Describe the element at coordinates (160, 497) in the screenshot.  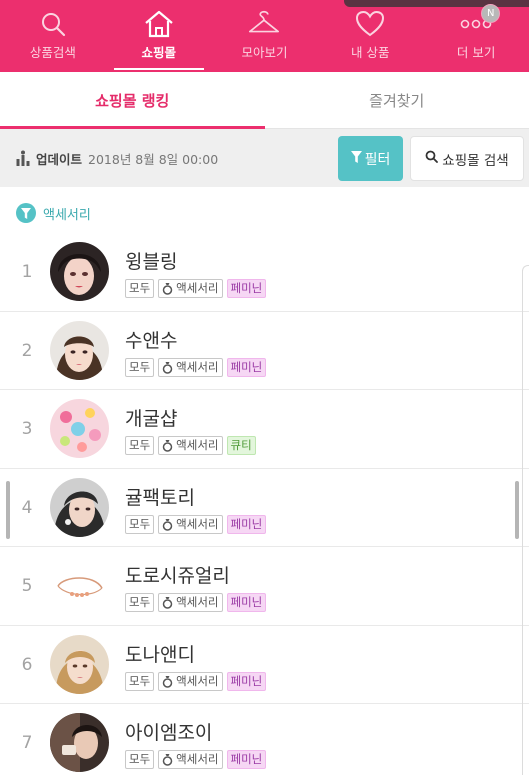
I see `shop-name: 귤팩토리` at that location.